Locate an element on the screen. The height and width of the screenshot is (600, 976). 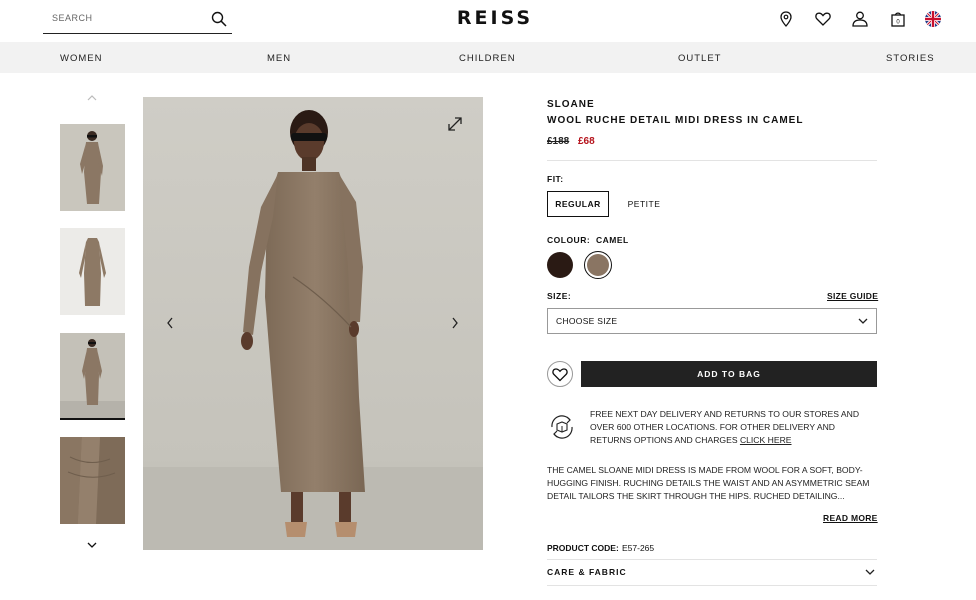
colour-swatch-camel is located at coordinates (598, 265).